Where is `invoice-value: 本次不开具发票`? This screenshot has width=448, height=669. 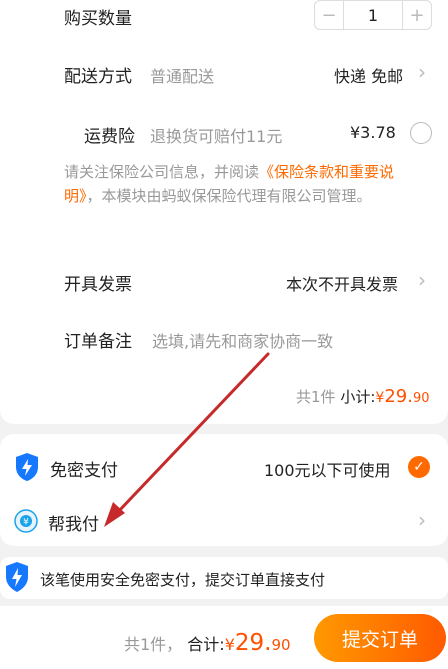 invoice-value: 本次不开具发票 is located at coordinates (342, 284).